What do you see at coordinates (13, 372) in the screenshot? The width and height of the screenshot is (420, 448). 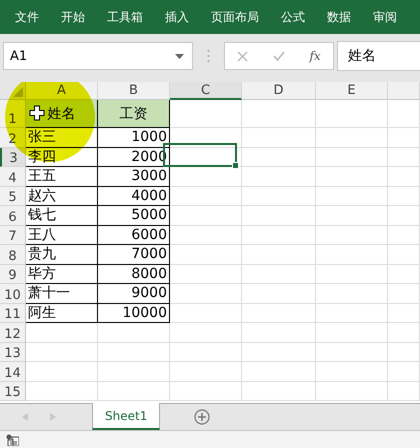 I see `row-header: 14` at bounding box center [13, 372].